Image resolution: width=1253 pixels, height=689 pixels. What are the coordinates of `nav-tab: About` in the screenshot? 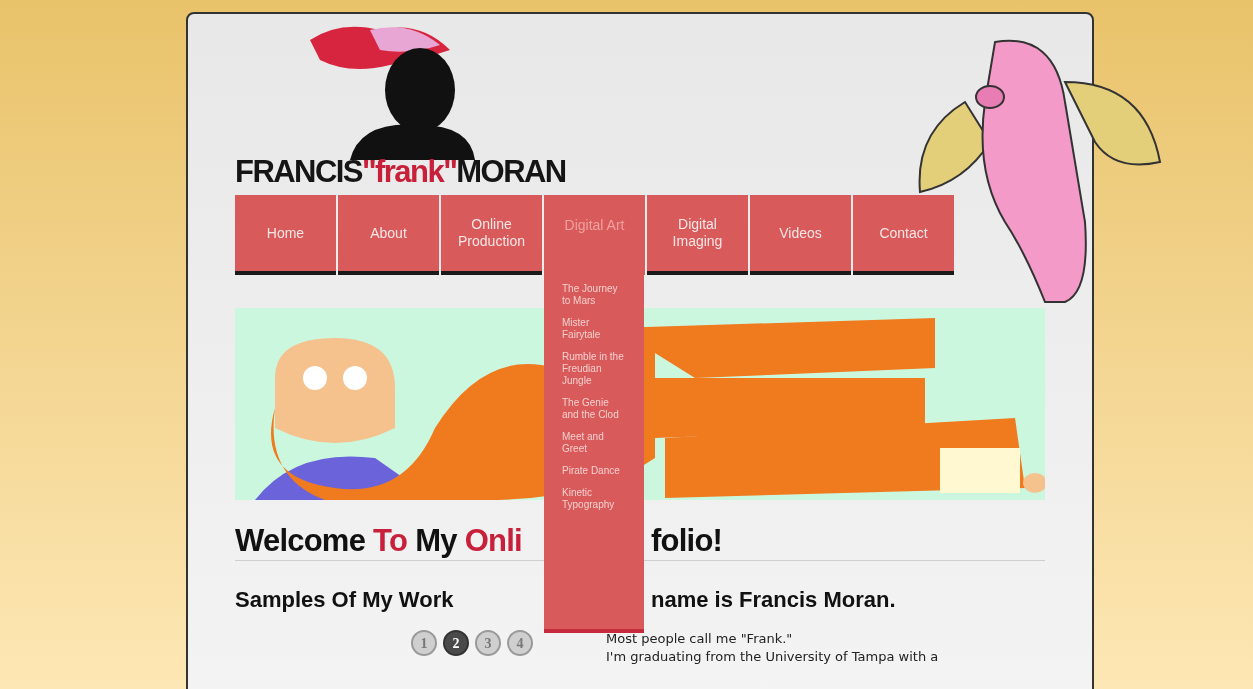 It's located at (388, 235).